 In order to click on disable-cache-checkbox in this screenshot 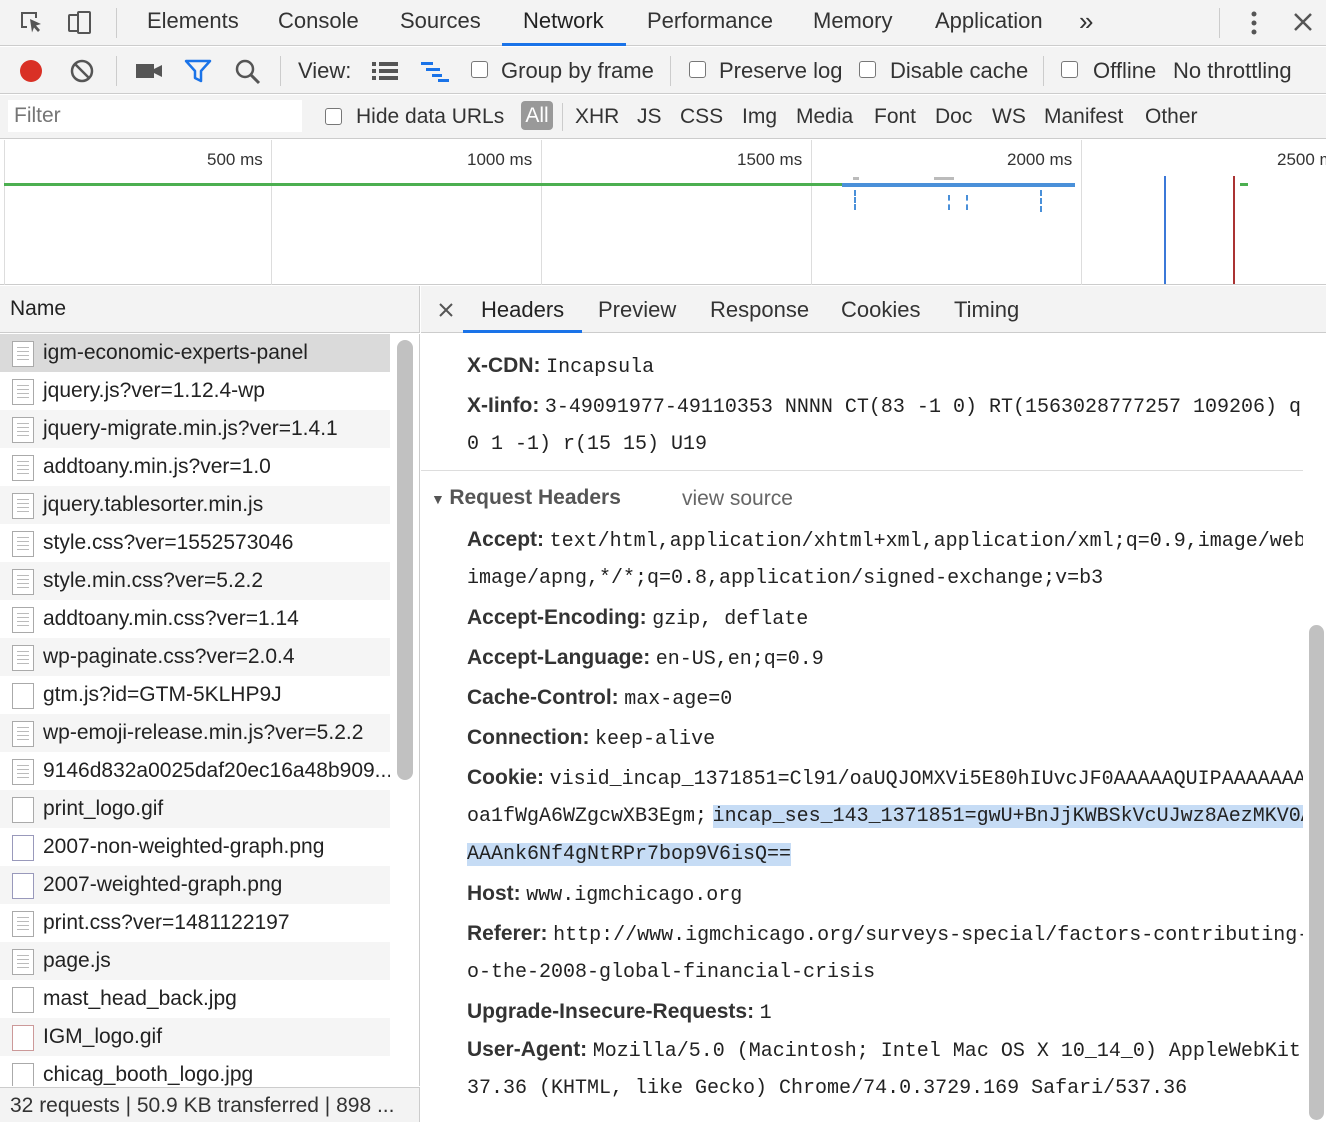, I will do `click(867, 69)`.